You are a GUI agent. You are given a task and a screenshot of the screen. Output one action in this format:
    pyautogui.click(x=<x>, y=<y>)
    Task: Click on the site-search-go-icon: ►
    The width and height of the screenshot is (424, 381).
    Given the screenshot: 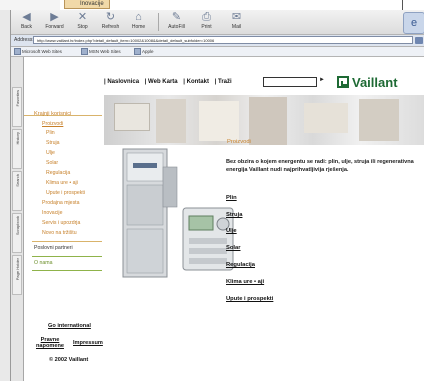 What is the action you would take?
    pyautogui.click(x=322, y=80)
    